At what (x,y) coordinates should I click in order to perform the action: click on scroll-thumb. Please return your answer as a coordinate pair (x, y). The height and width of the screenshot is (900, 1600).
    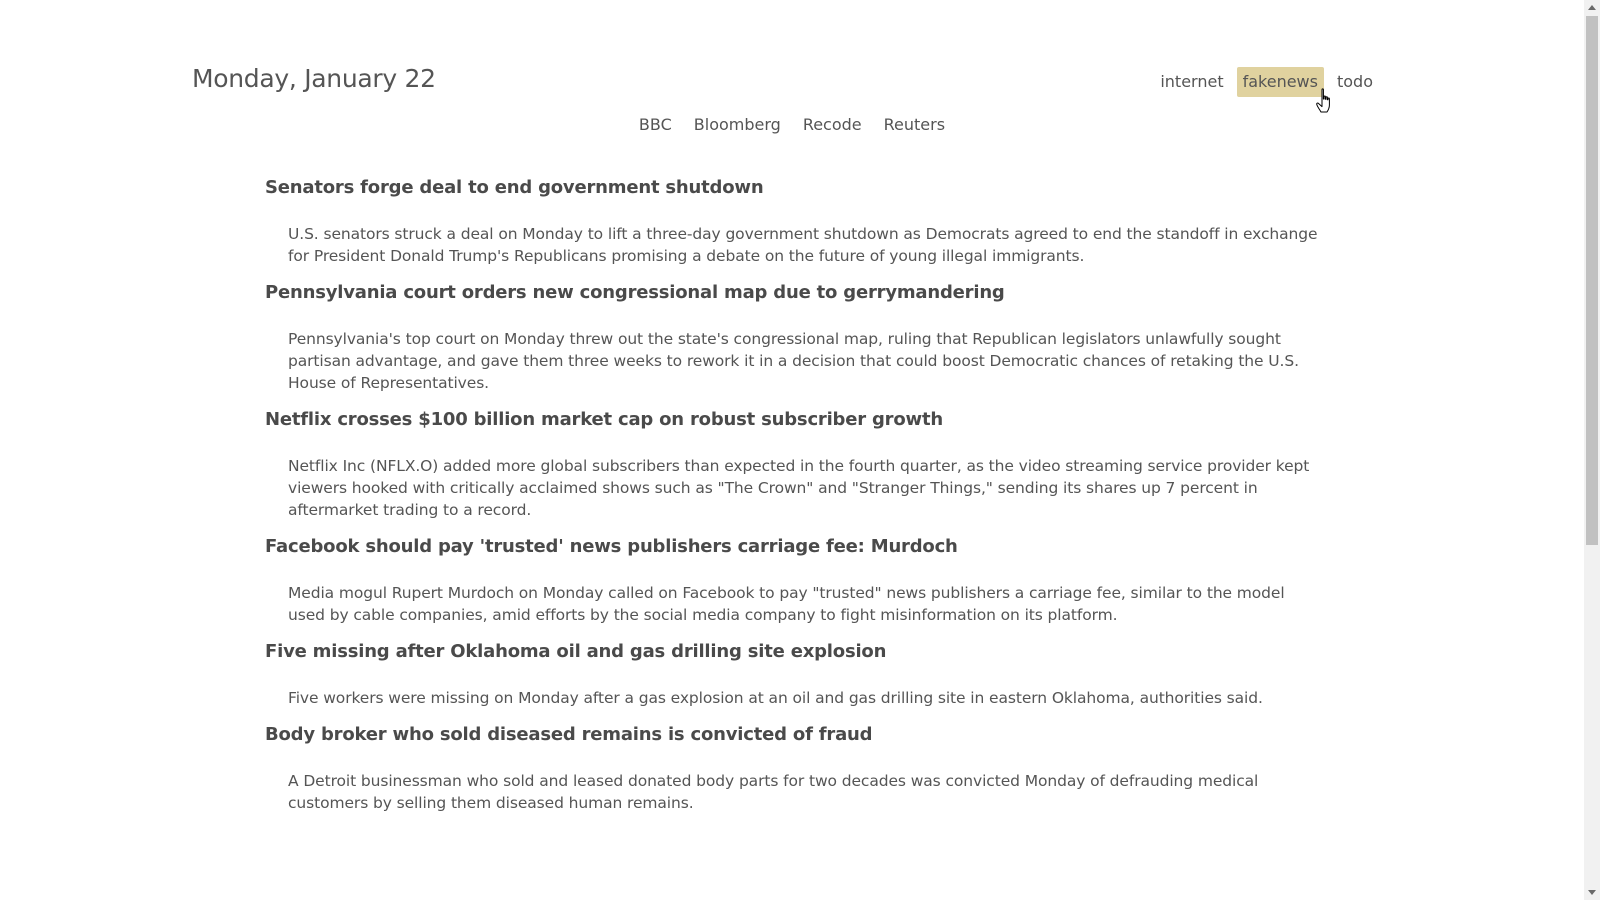
    Looking at the image, I should click on (1592, 280).